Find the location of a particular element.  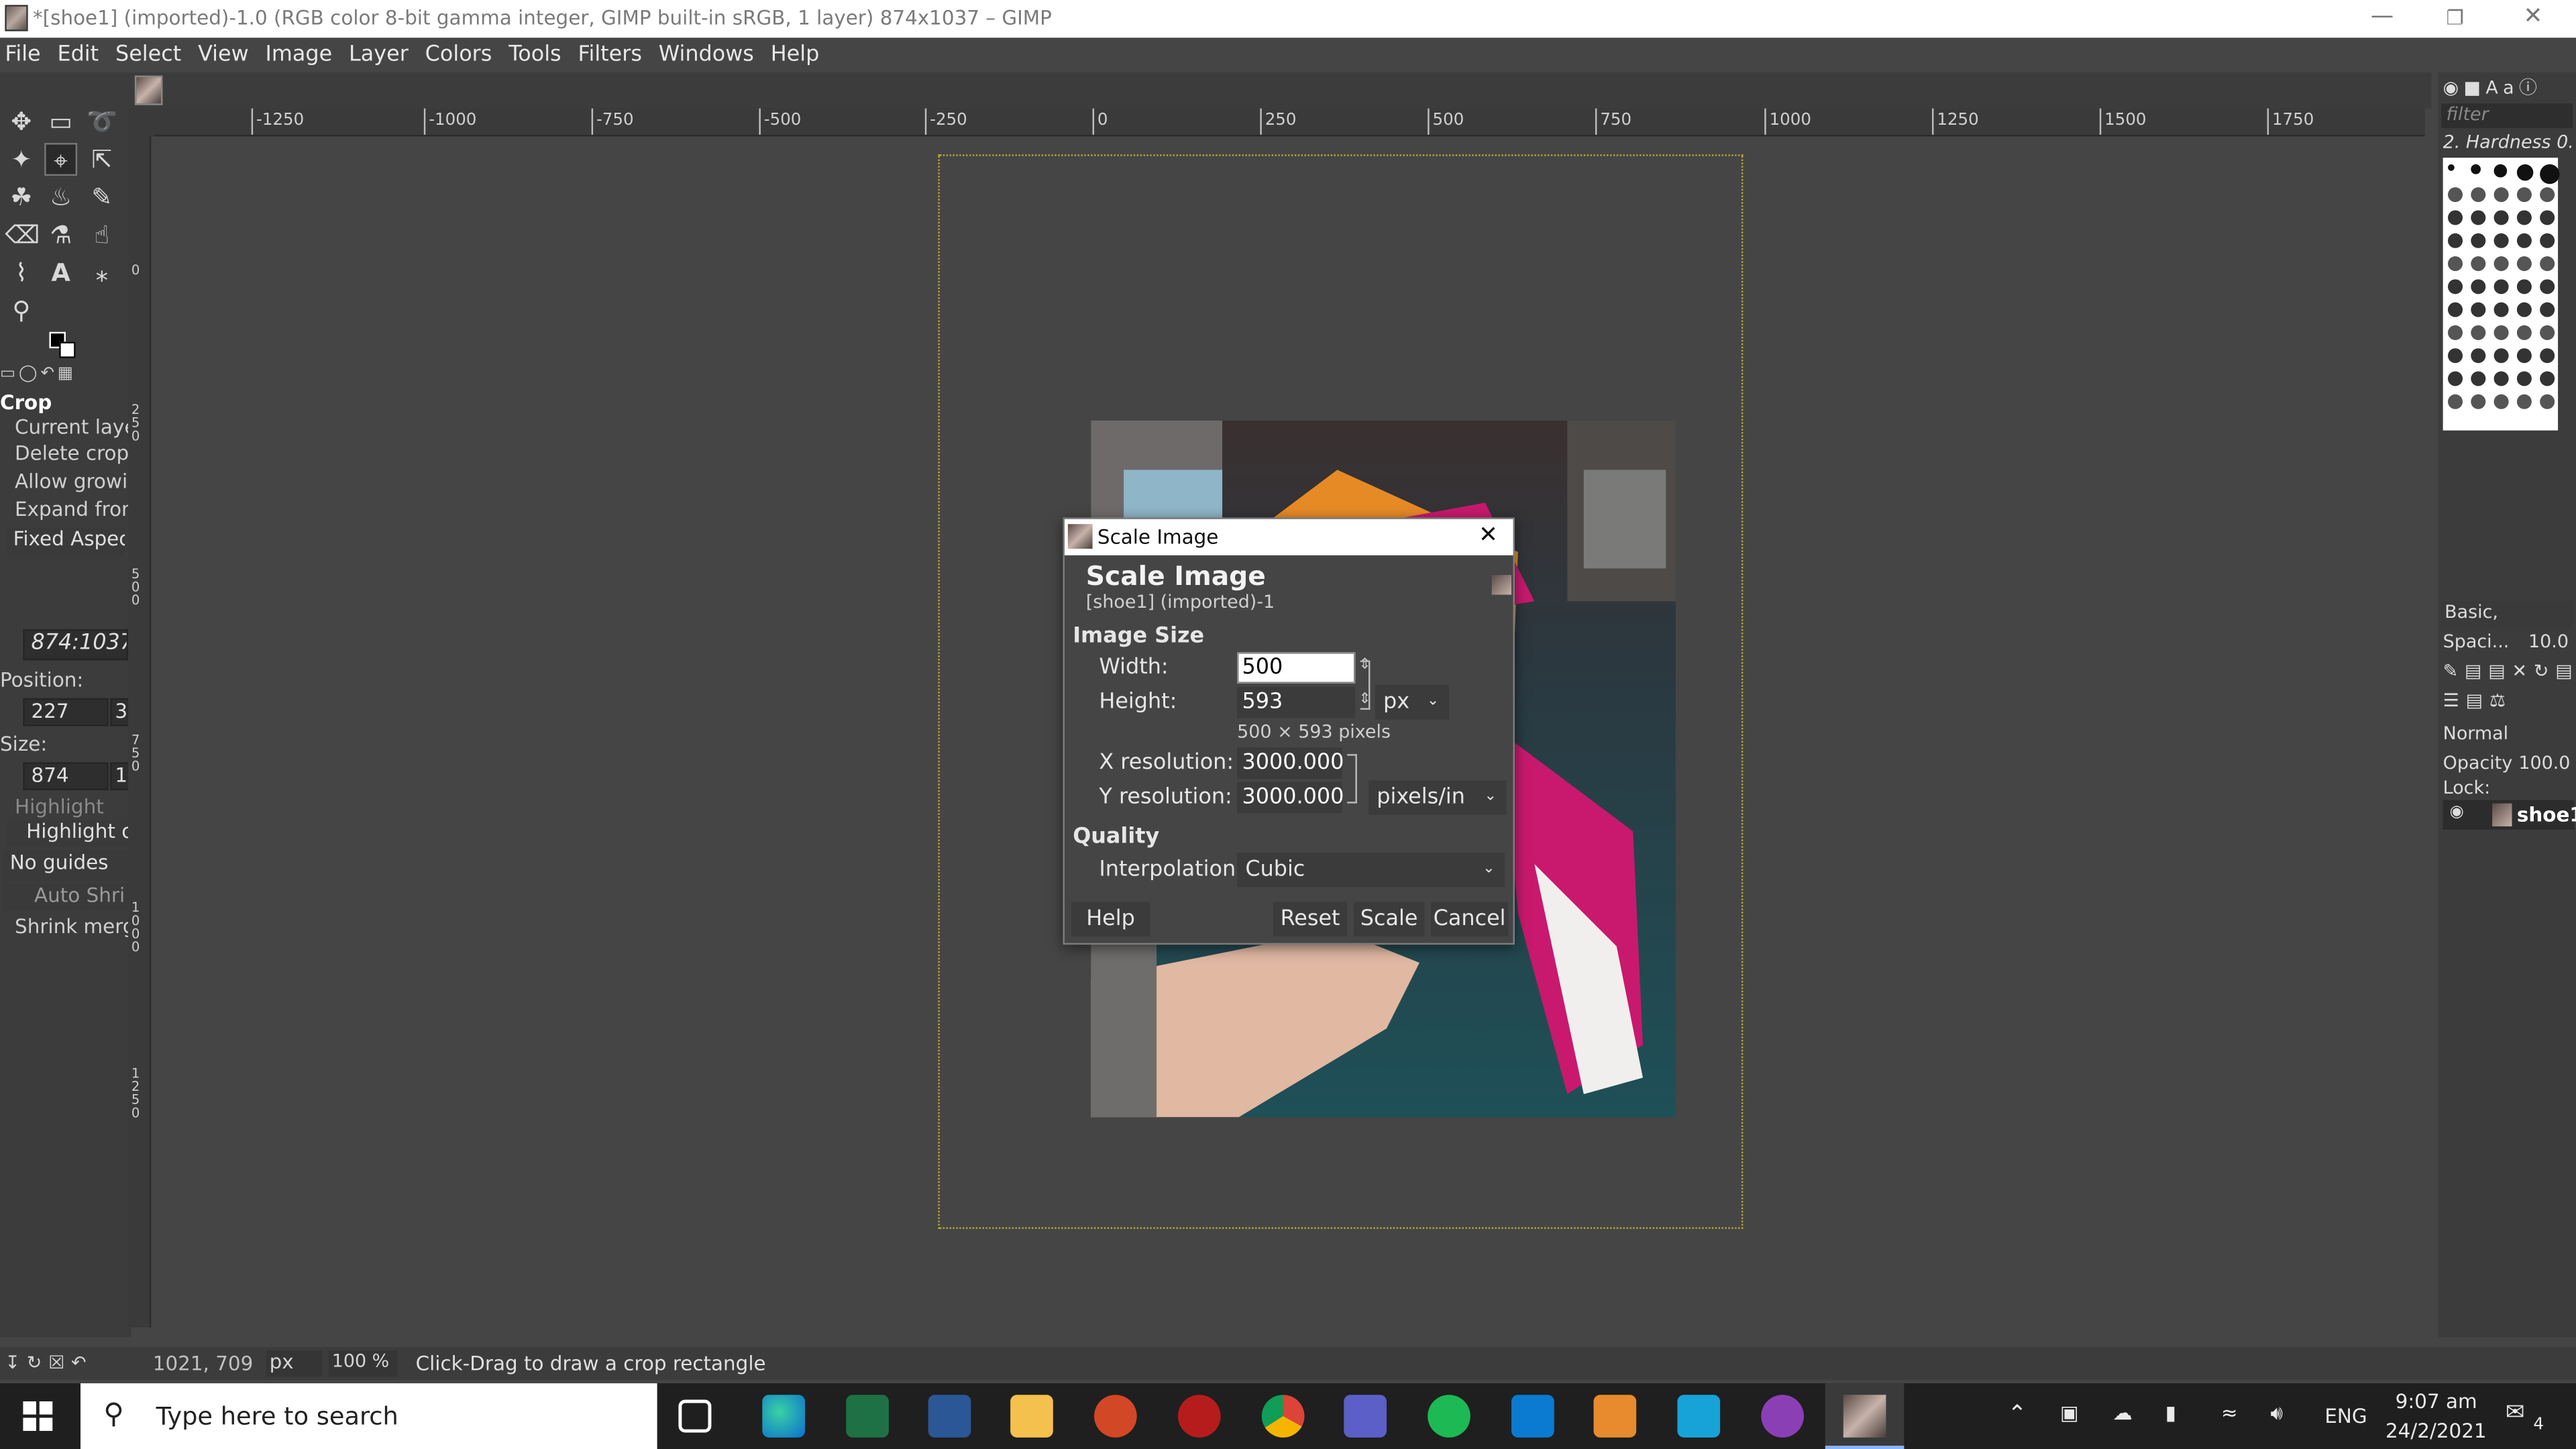

language-indicator: ENG is located at coordinates (2345, 1416).